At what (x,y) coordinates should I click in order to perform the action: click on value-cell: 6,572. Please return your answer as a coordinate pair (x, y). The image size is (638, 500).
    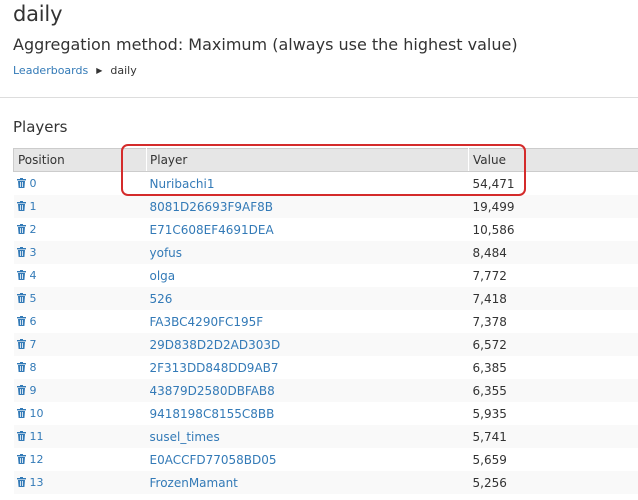
    Looking at the image, I should click on (553, 344).